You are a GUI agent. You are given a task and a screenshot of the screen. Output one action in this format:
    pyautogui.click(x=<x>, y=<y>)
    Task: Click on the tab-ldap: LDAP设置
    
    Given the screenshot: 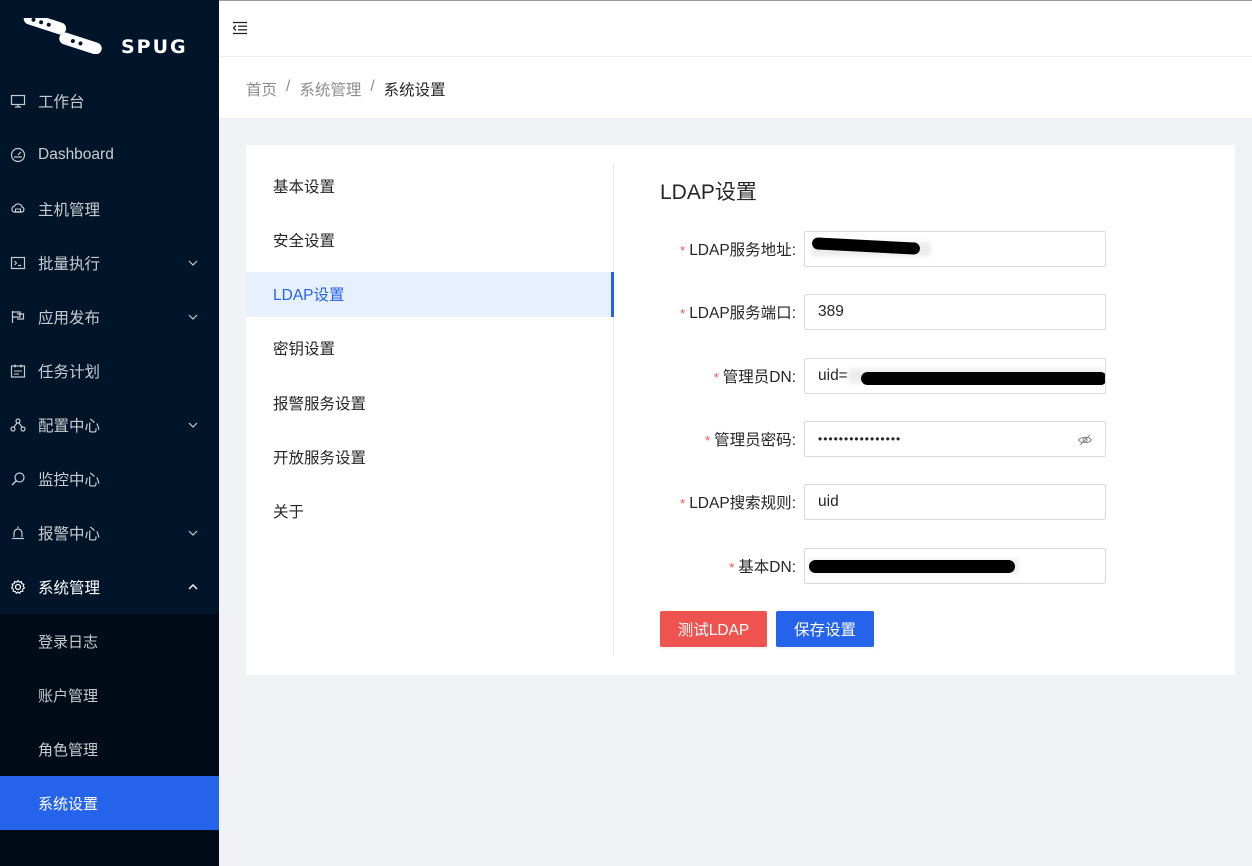 What is the action you would take?
    pyautogui.click(x=430, y=294)
    